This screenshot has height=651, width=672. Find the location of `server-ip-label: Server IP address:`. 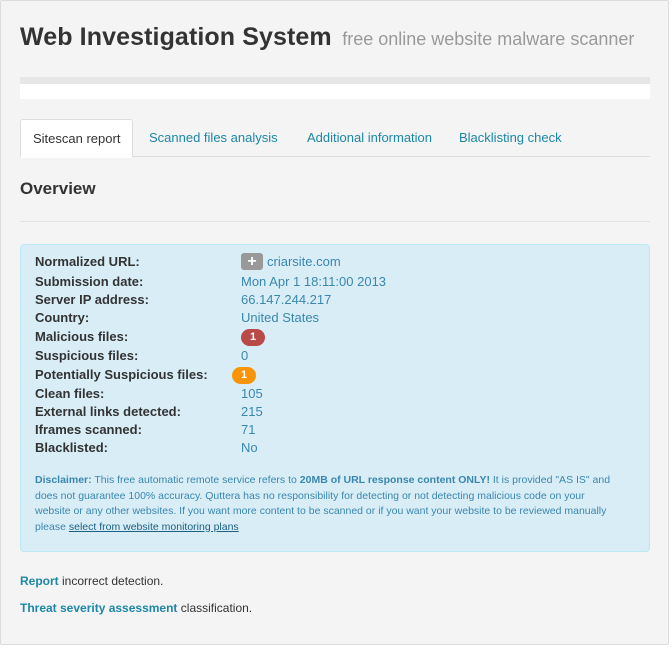

server-ip-label: Server IP address: is located at coordinates (92, 299).